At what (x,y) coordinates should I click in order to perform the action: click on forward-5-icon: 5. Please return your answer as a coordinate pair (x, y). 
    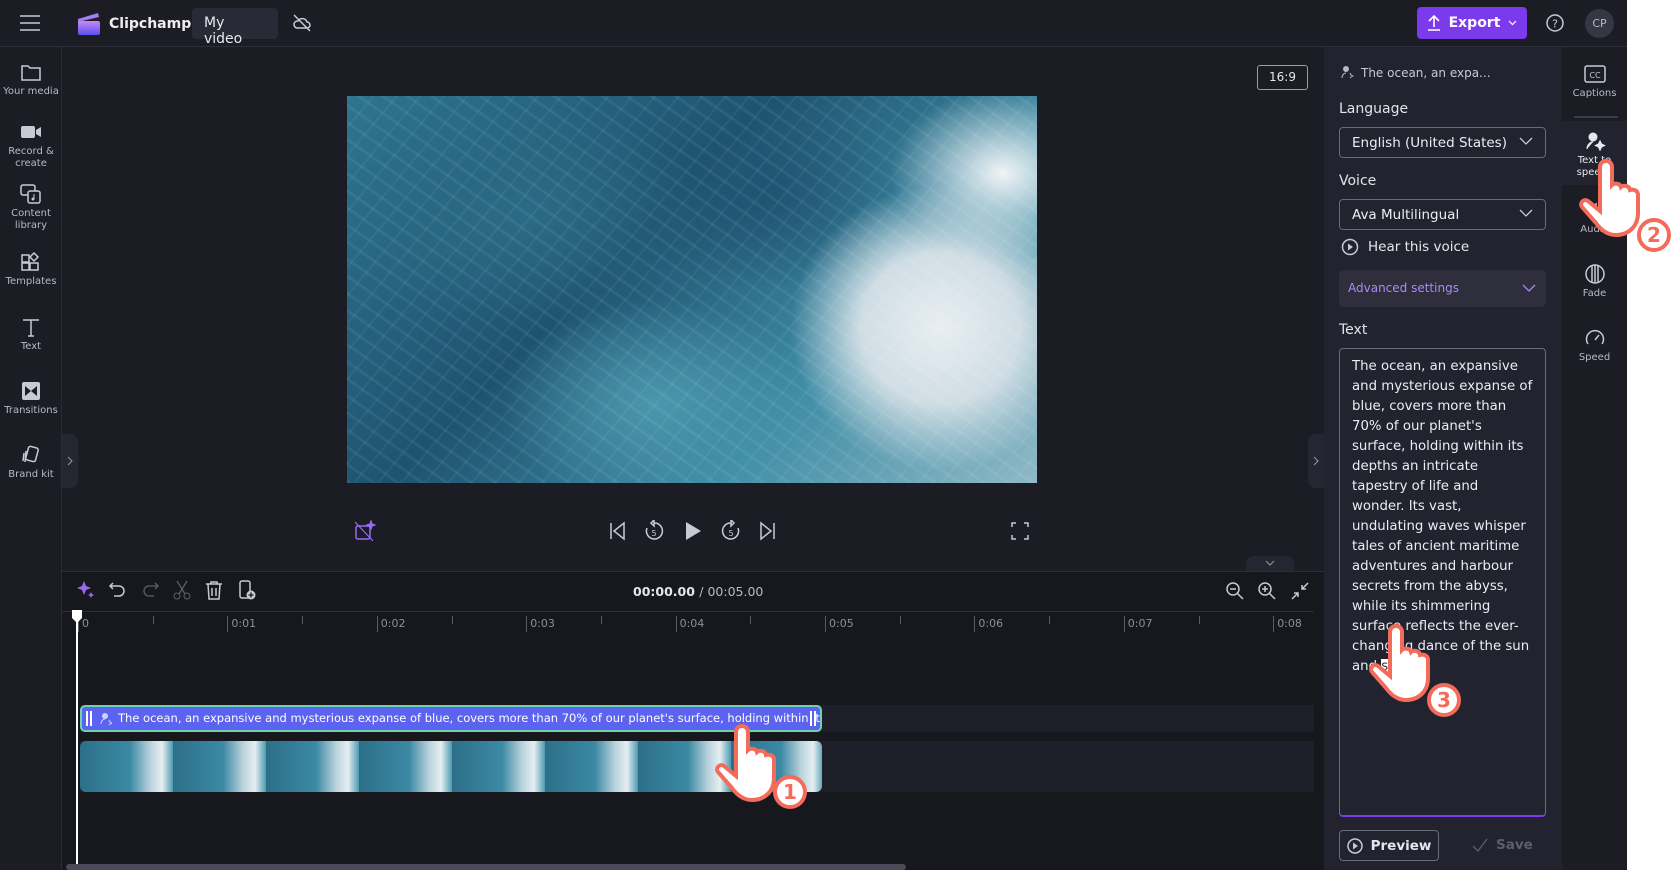
    Looking at the image, I should click on (731, 531).